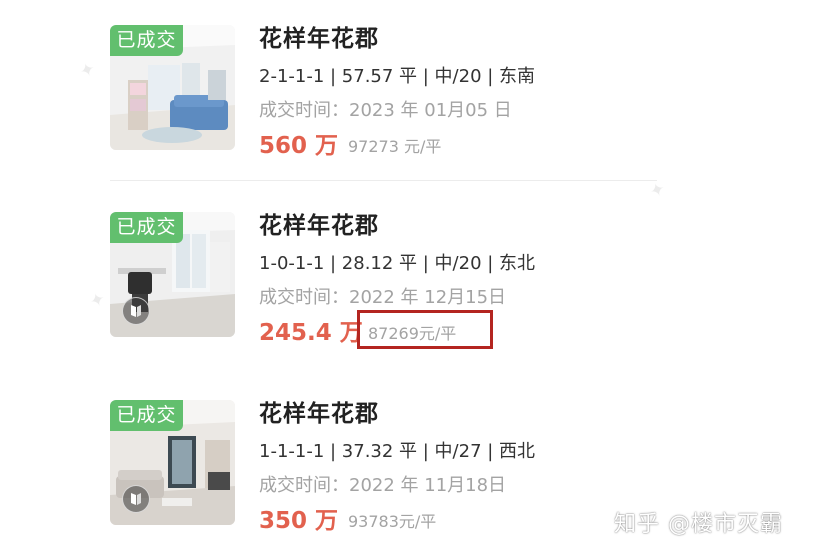 This screenshot has width=815, height=553. I want to click on deal-time: 成交时间：2022 年 12月15日, so click(383, 297).